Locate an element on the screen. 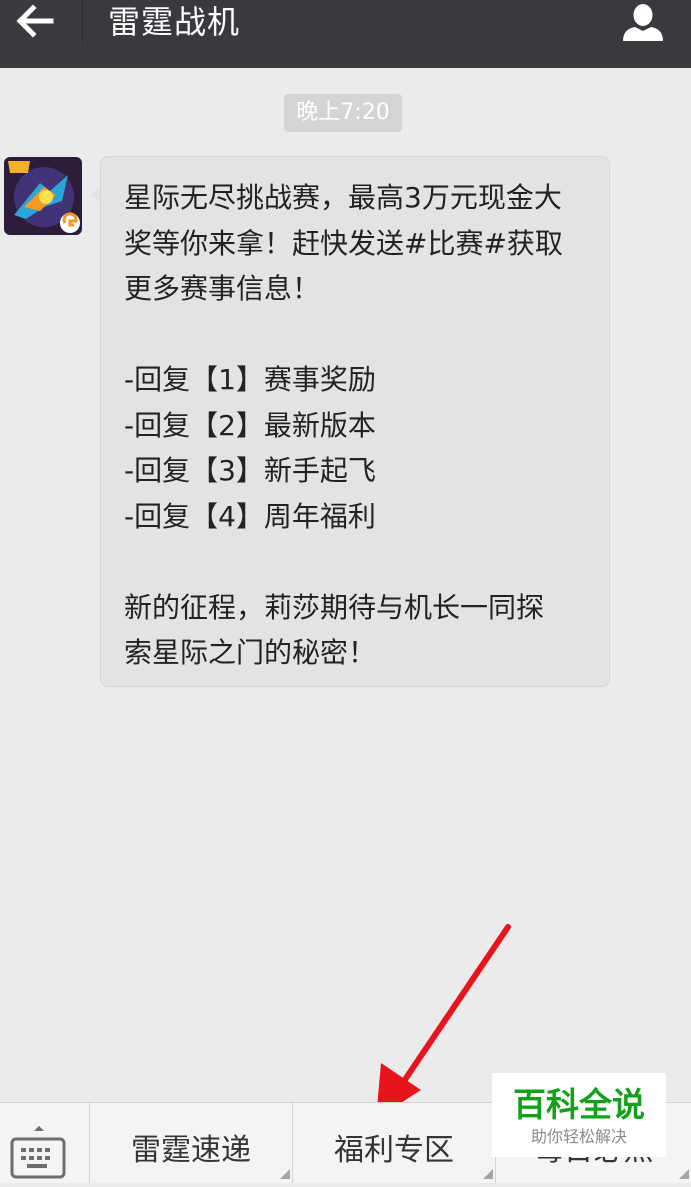  message-timestamp: 晚上7:20 is located at coordinates (343, 113).